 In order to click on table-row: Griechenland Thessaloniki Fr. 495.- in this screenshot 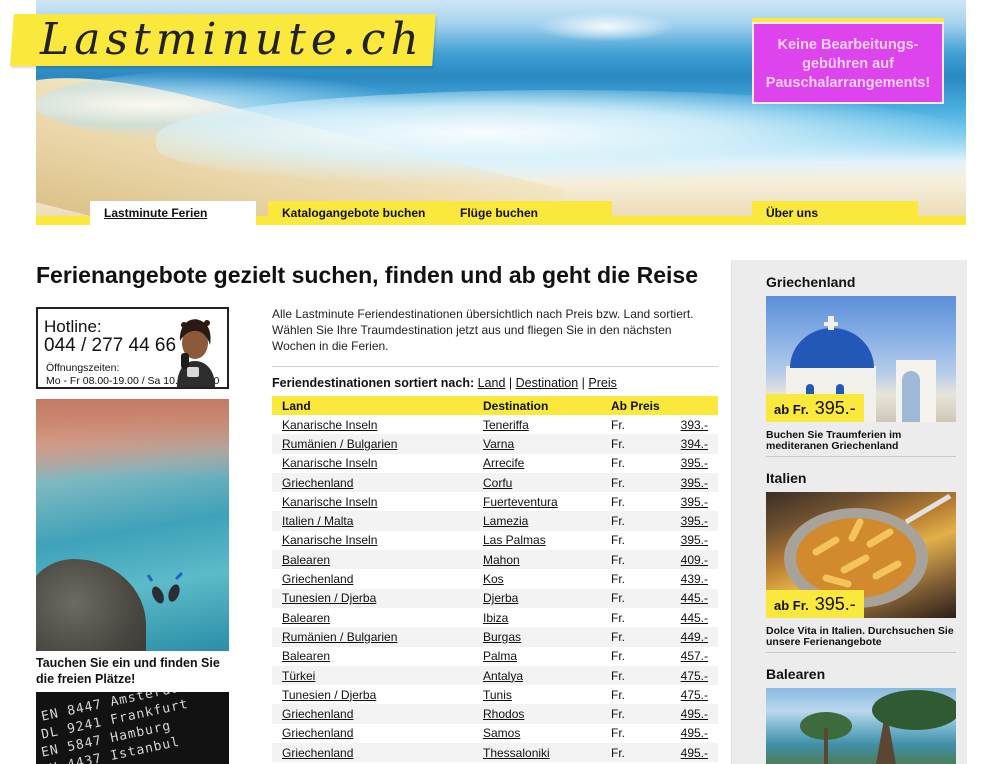, I will do `click(495, 753)`.